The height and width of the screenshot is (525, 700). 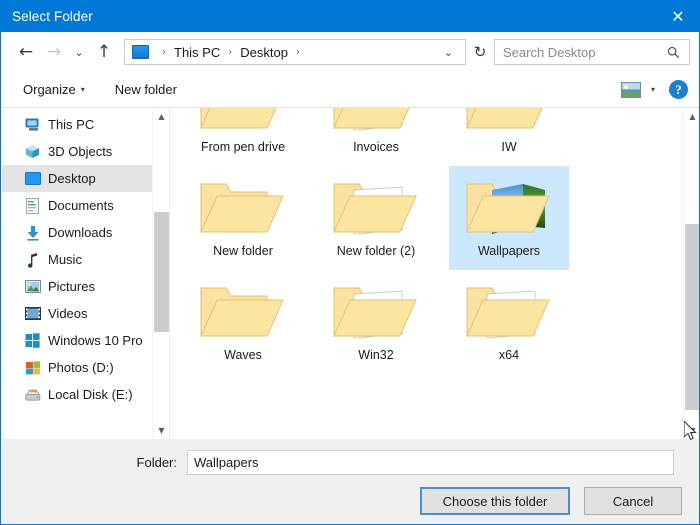 I want to click on chevron-down-icon: ▾, so click(x=653, y=89).